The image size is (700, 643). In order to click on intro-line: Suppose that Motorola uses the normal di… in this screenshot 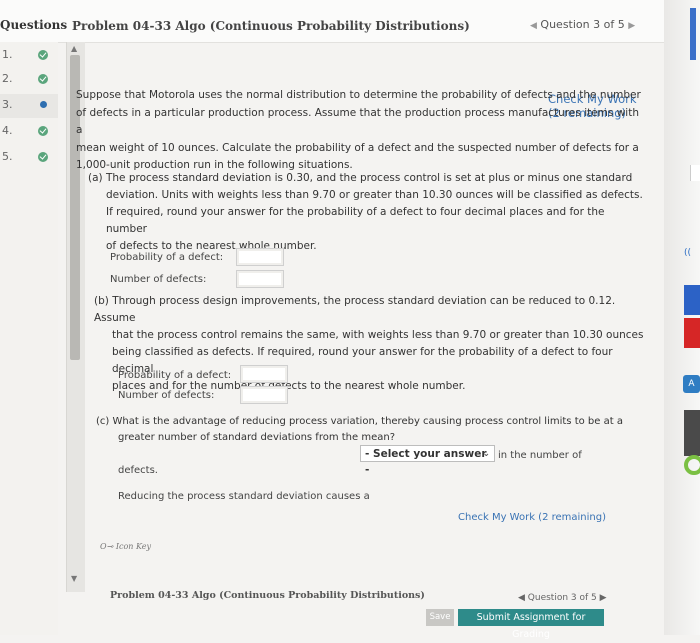, I will do `click(358, 95)`.